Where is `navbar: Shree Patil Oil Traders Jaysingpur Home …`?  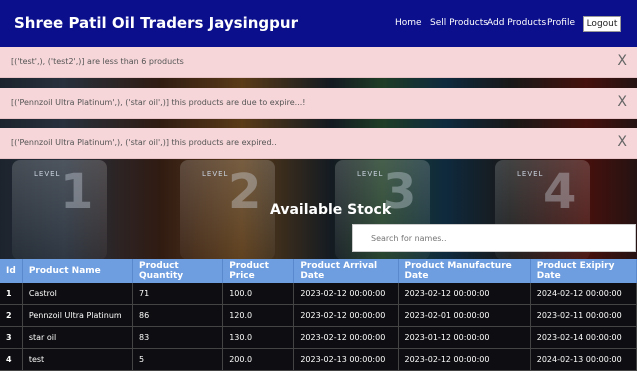
navbar: Shree Patil Oil Traders Jaysingpur Home … is located at coordinates (318, 23).